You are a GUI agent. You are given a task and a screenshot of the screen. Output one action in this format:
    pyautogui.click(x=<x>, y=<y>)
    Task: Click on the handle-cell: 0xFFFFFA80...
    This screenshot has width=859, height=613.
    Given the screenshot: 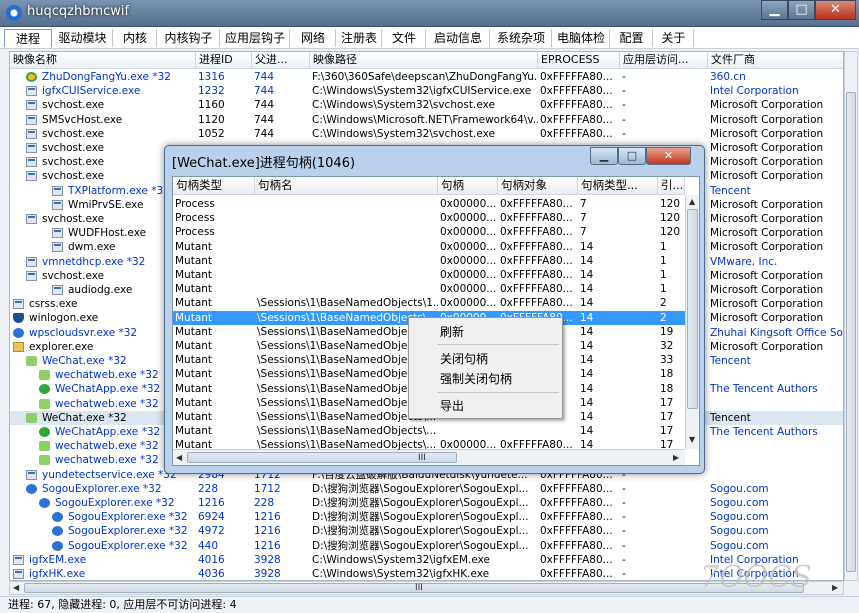 What is the action you would take?
    pyautogui.click(x=536, y=218)
    